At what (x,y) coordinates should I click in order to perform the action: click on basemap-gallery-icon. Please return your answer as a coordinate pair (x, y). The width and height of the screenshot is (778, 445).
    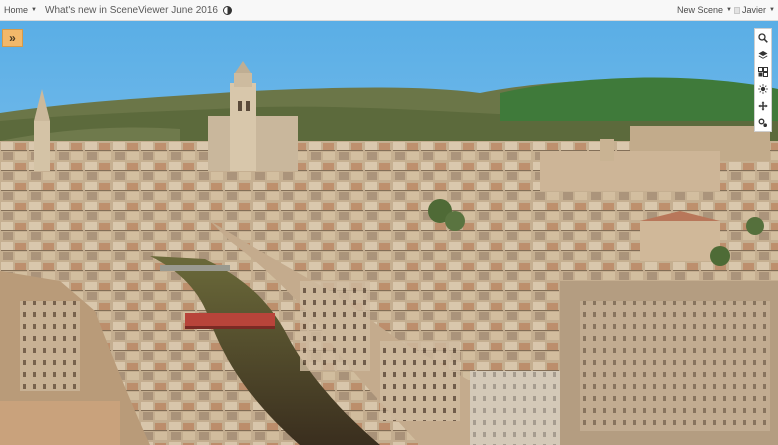
    Looking at the image, I should click on (763, 71).